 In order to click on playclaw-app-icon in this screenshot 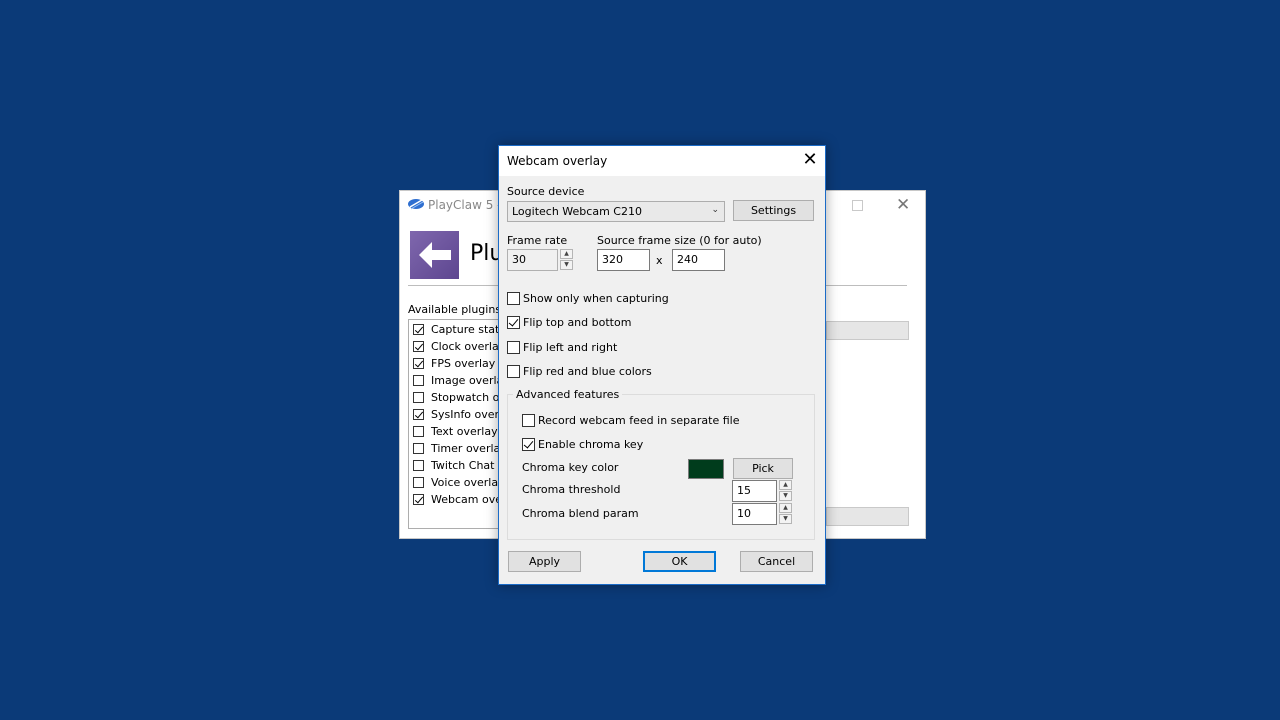, I will do `click(416, 204)`.